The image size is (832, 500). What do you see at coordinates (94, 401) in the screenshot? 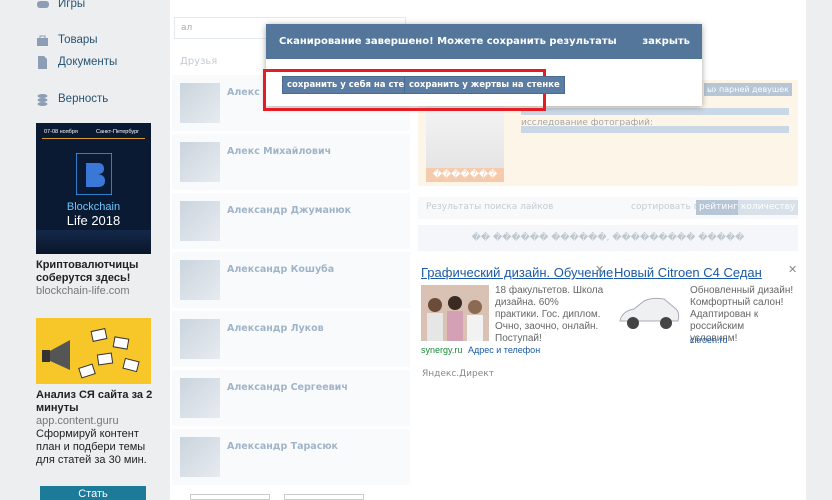
I see `ad-title: Анализ СЯ сайта за 2 минуты` at bounding box center [94, 401].